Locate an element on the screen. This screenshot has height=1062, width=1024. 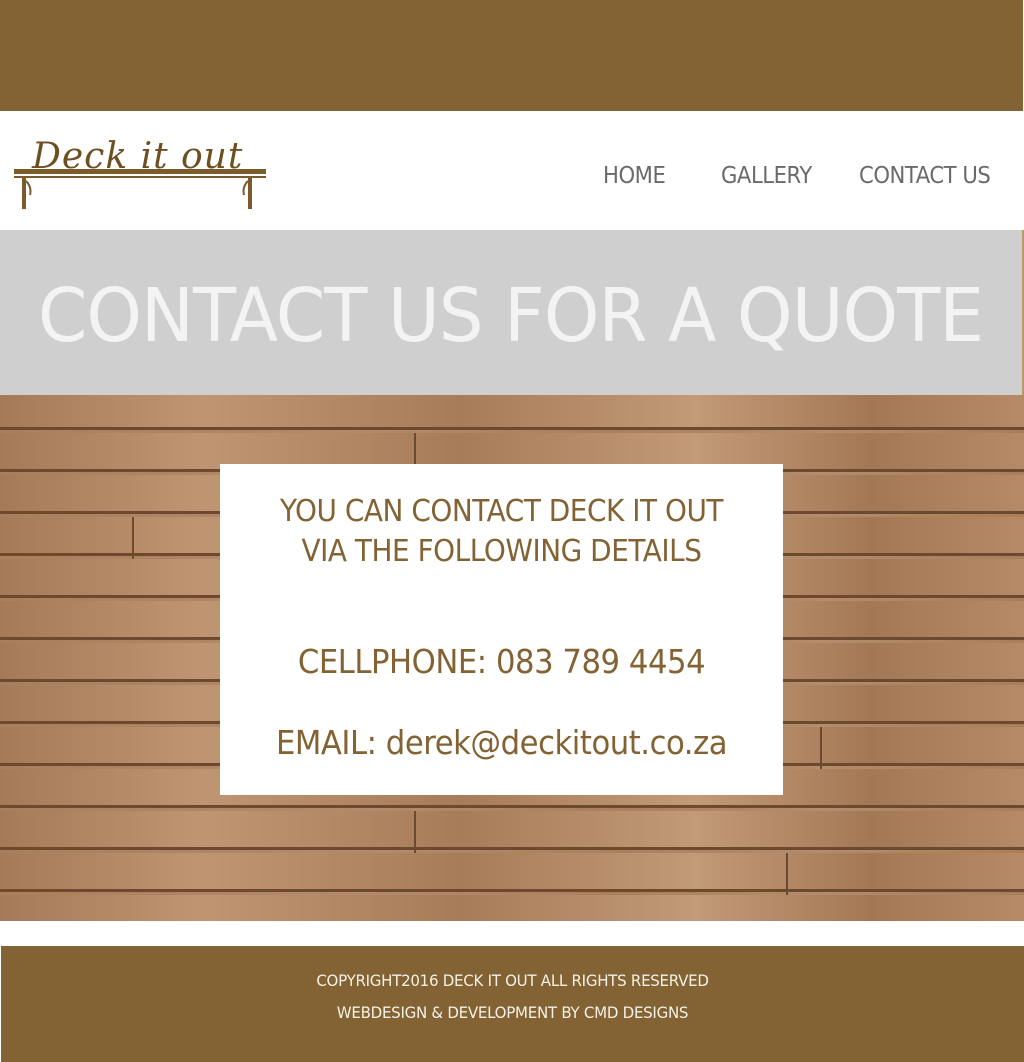
nav-gallery: GALLERY is located at coordinates (766, 176).